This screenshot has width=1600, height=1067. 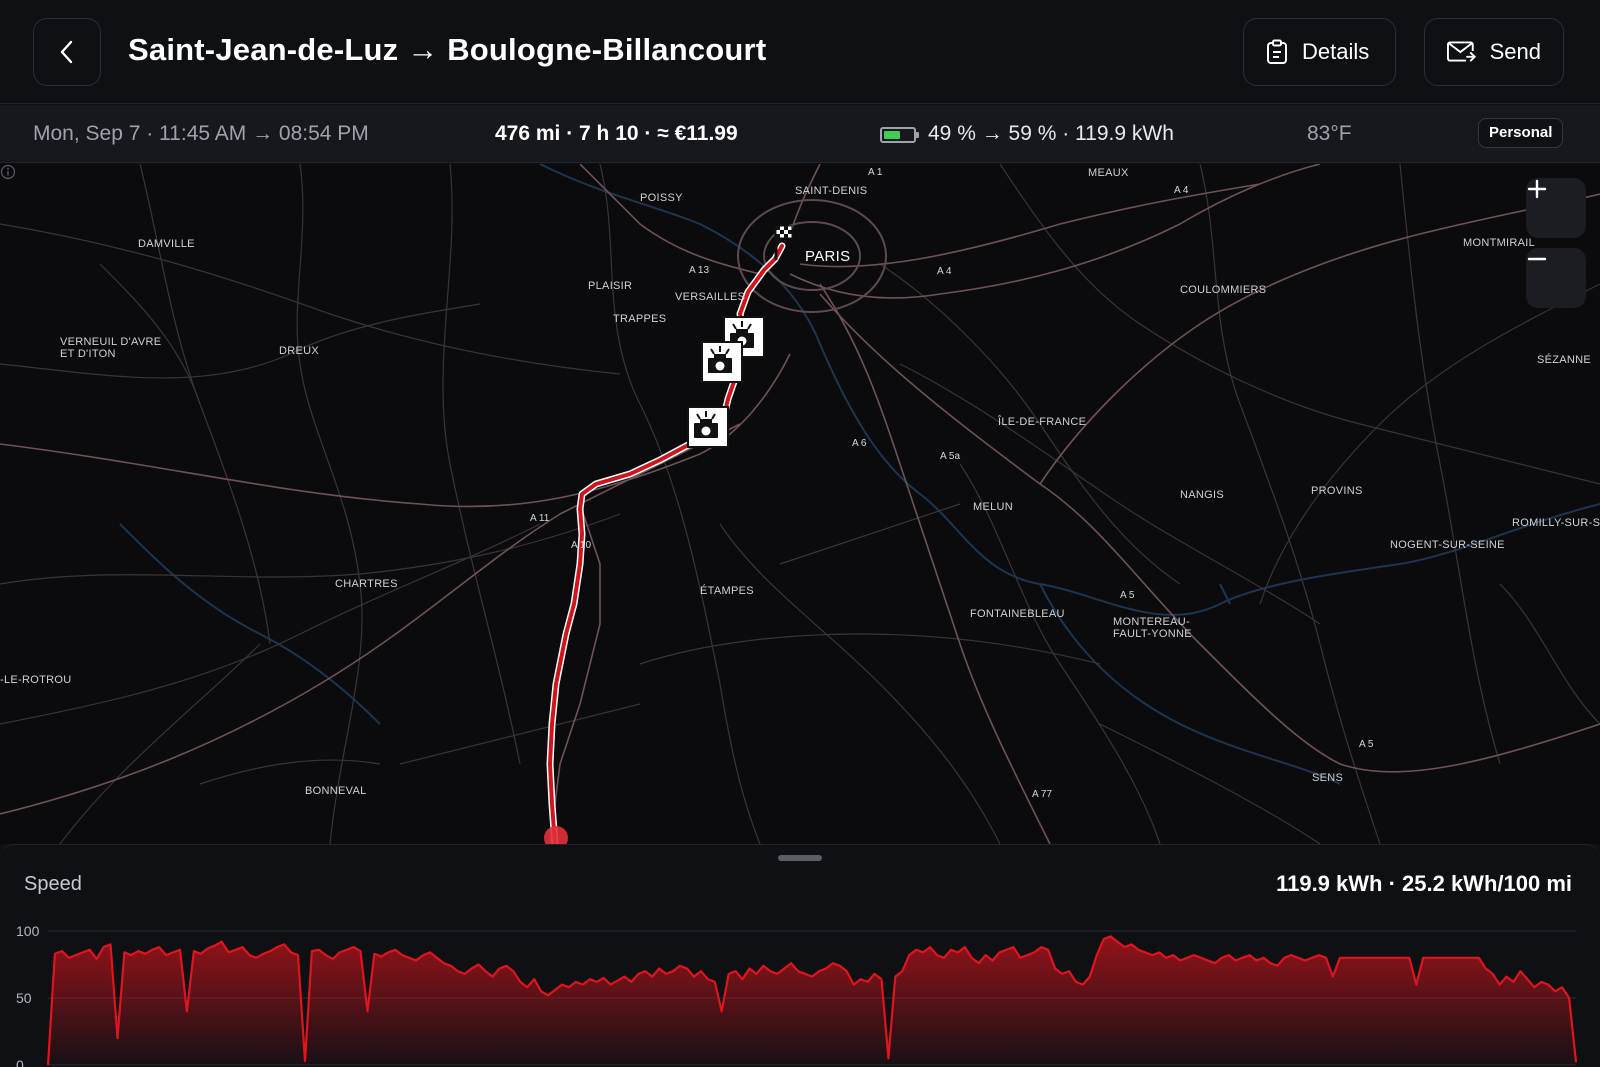 I want to click on place-label: ROMILLY-SUR-SEI, so click(x=1556, y=523).